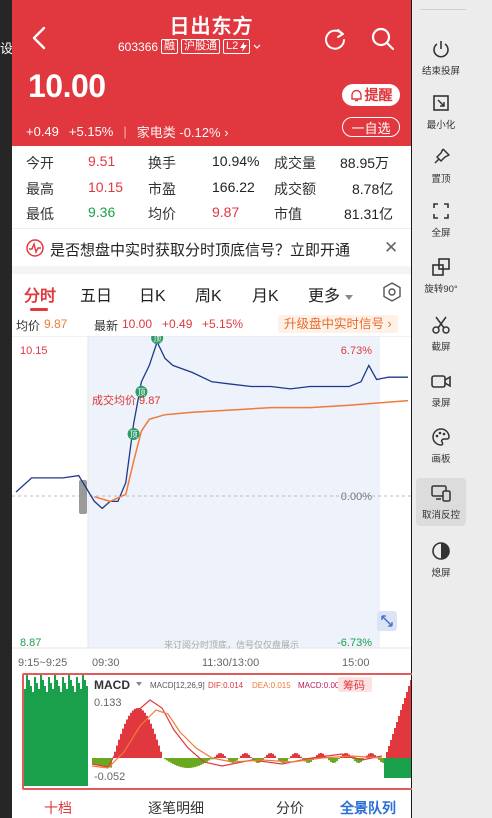 Image resolution: width=492 pixels, height=818 pixels. What do you see at coordinates (290, 808) in the screenshot?
I see `tab-price-volume: 分价` at bounding box center [290, 808].